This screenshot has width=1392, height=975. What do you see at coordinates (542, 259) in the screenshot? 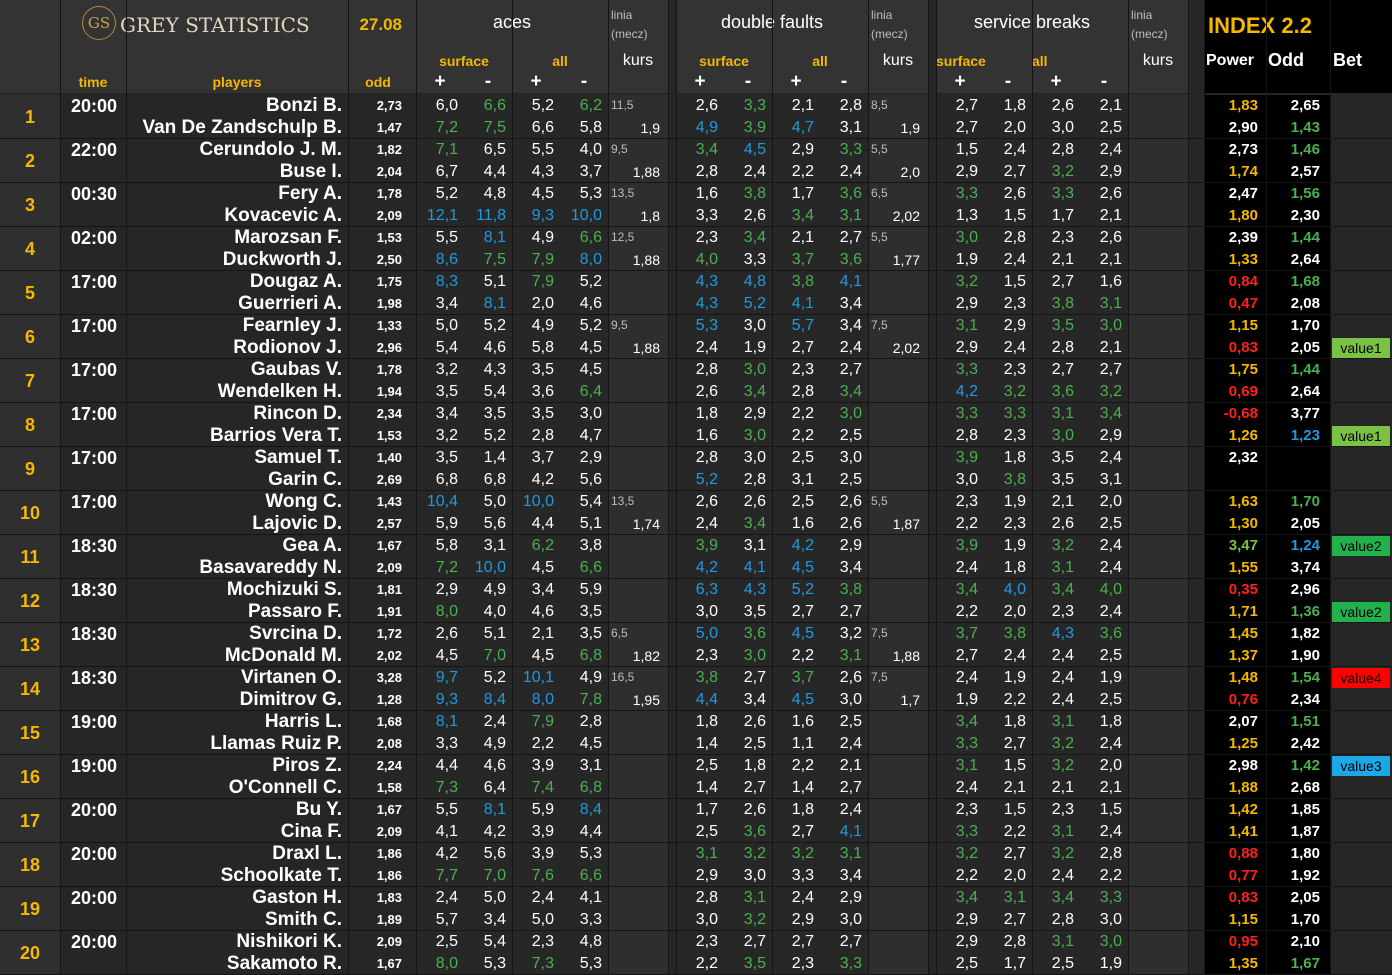
I see `aces-value: 7,9` at bounding box center [542, 259].